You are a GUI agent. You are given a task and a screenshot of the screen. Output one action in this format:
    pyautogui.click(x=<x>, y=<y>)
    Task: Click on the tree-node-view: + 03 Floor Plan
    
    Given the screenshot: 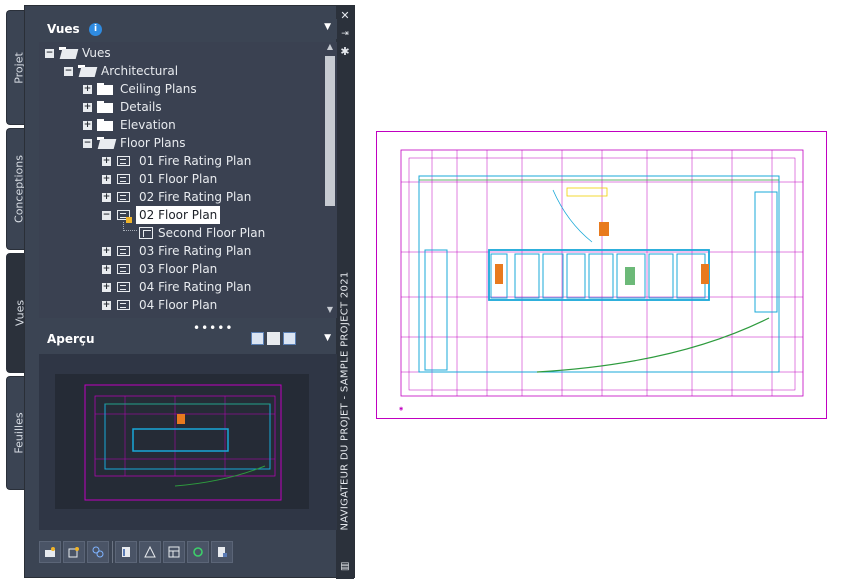 What is the action you would take?
    pyautogui.click(x=179, y=269)
    